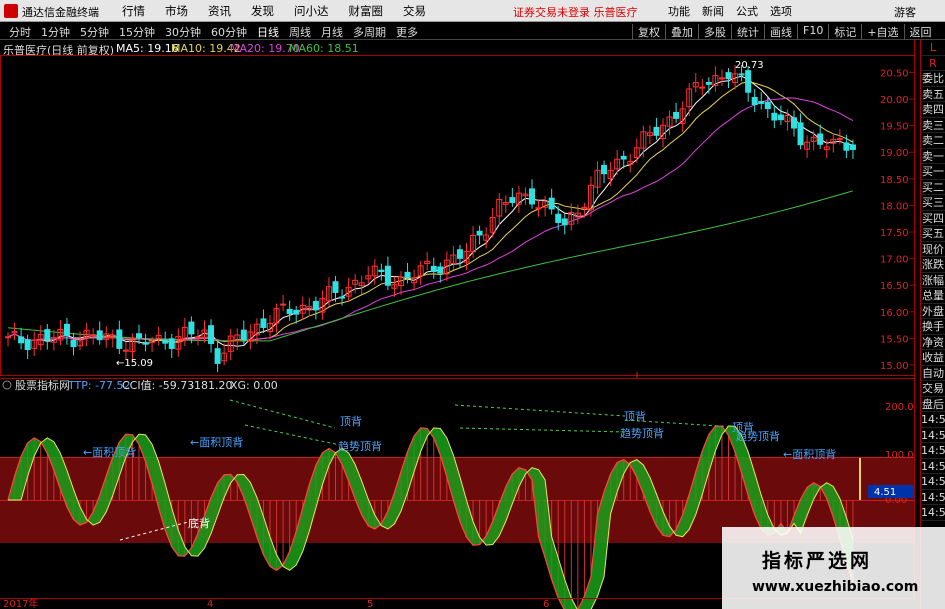 The height and width of the screenshot is (609, 945). What do you see at coordinates (199, 523) in the screenshot?
I see `annotation-bottom-div: 底背` at bounding box center [199, 523].